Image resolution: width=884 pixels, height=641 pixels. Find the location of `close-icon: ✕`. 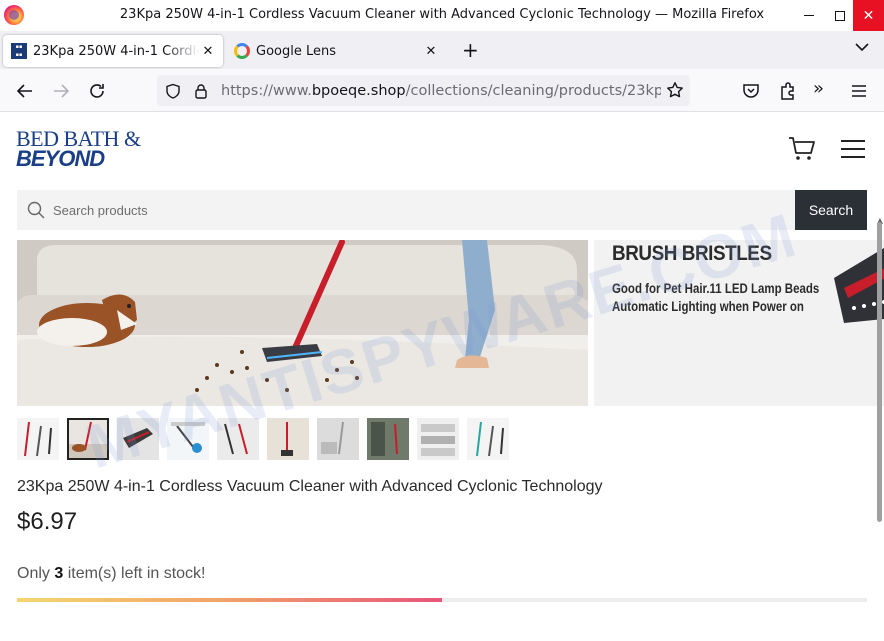

close-icon: ✕ is located at coordinates (868, 15).